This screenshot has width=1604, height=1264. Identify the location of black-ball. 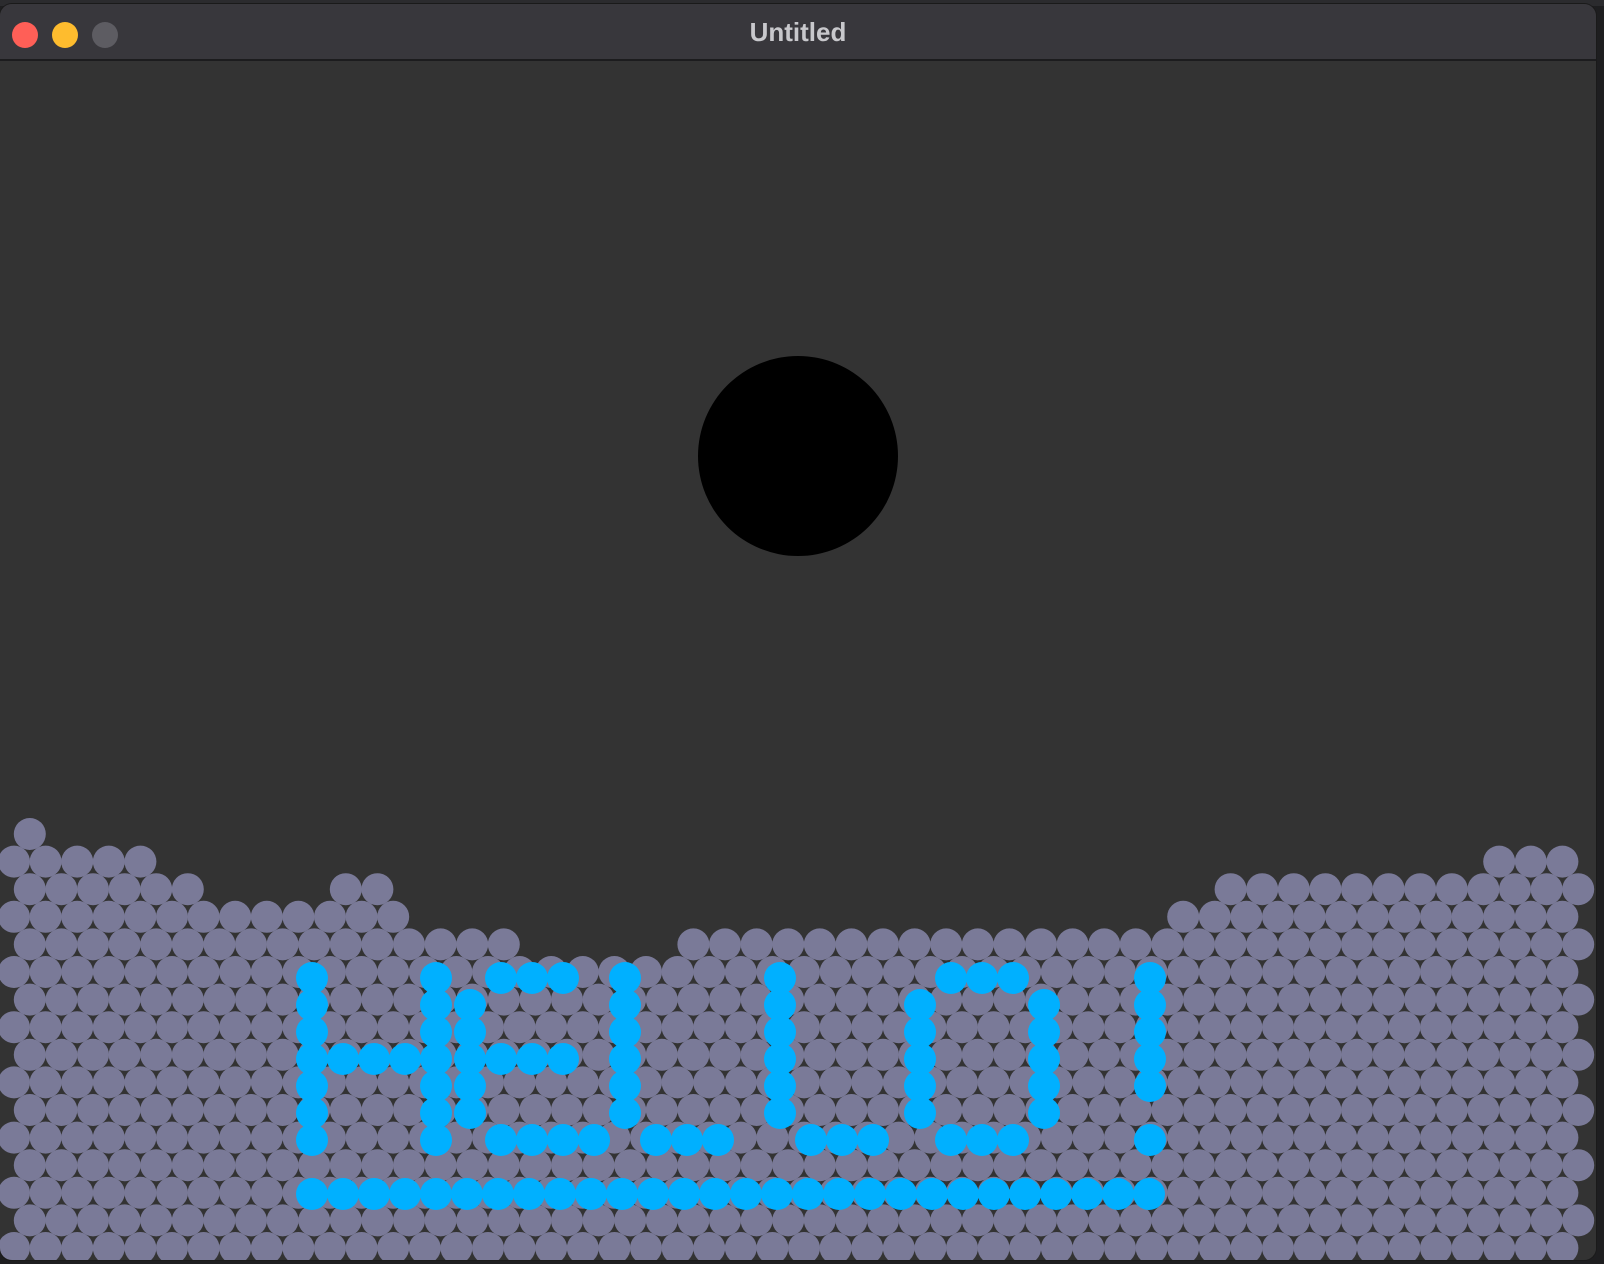
(798, 456).